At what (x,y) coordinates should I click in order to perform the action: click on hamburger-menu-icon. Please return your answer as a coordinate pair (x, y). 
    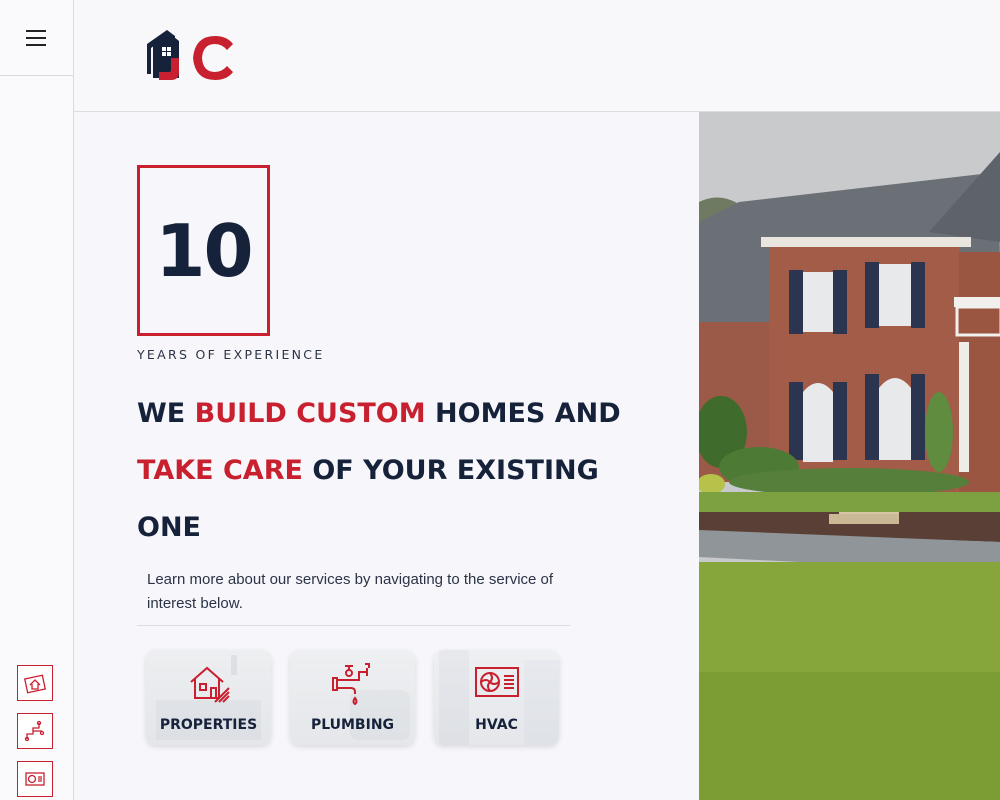
    Looking at the image, I should click on (36, 37).